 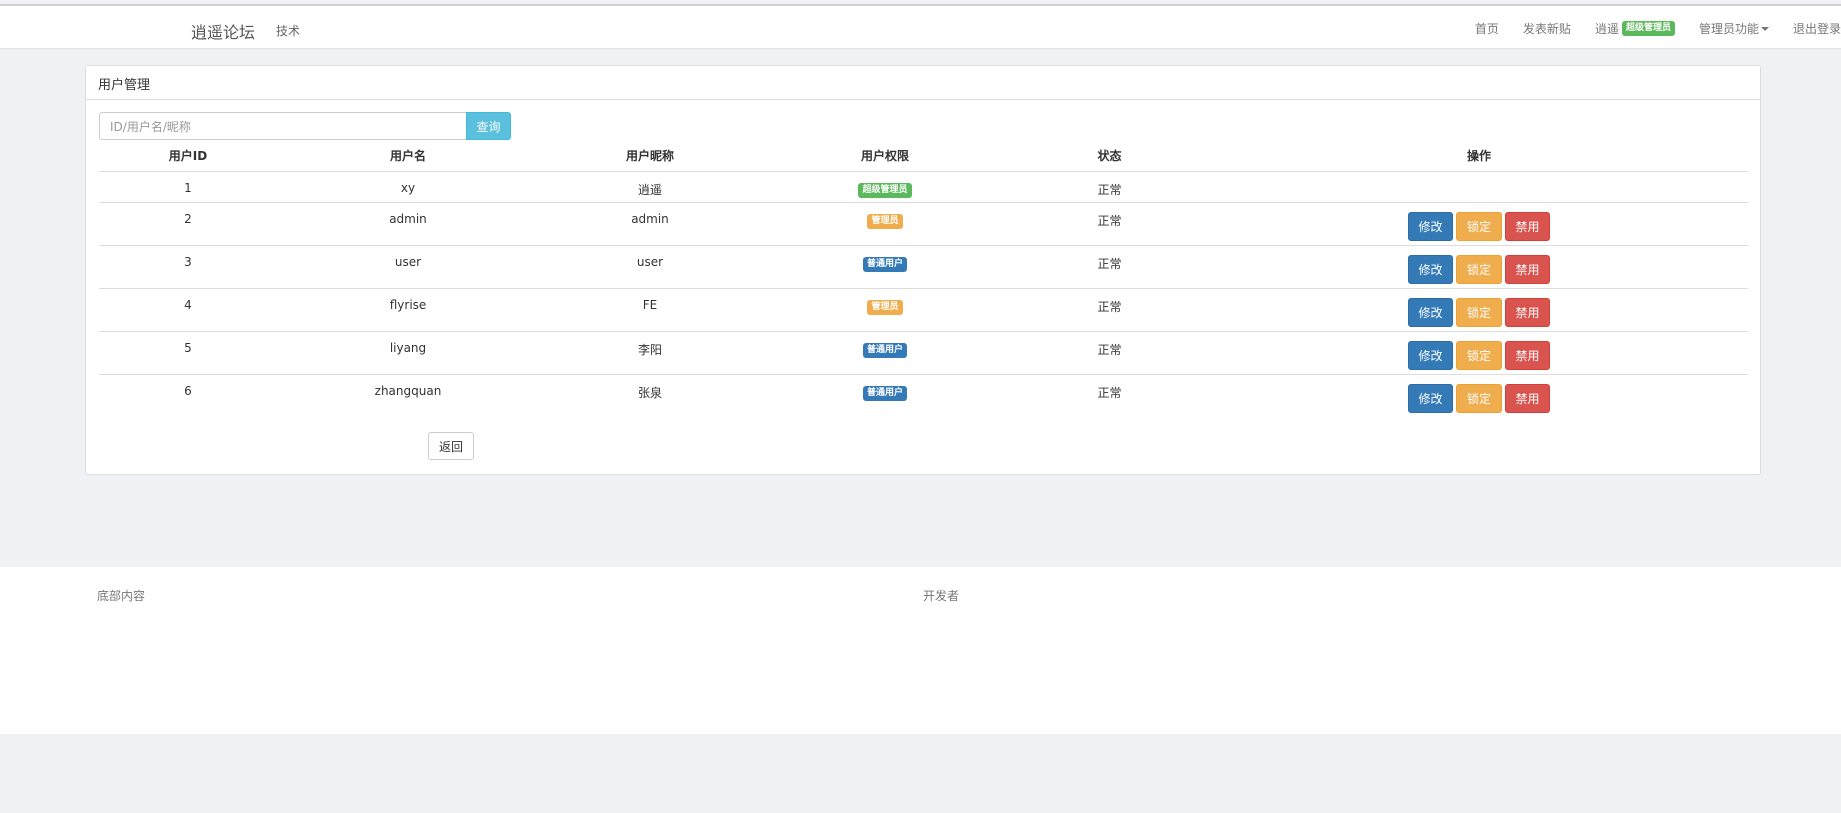 I want to click on site-brand: 逍遥论坛, so click(x=223, y=31).